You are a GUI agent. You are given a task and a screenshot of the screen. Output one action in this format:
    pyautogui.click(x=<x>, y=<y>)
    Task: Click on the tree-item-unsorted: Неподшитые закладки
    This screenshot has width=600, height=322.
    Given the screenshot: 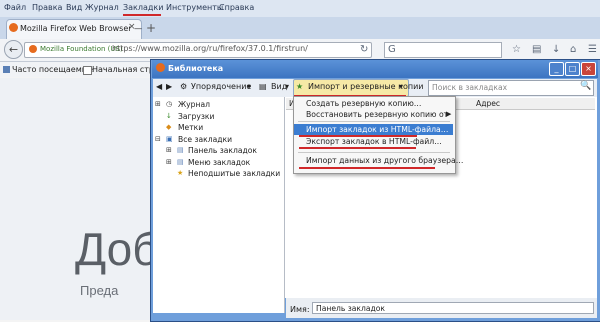 What is the action you would take?
    pyautogui.click(x=234, y=173)
    